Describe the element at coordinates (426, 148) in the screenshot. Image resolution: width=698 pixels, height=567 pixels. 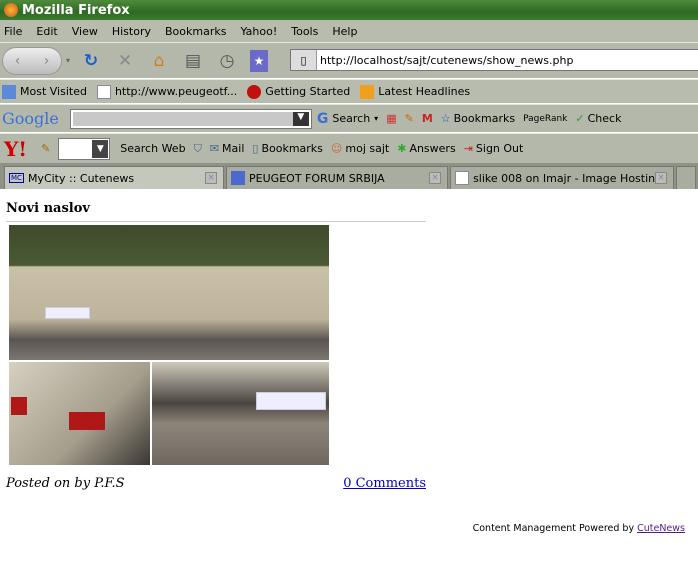
I see `answers-button: ✱ Answers` at that location.